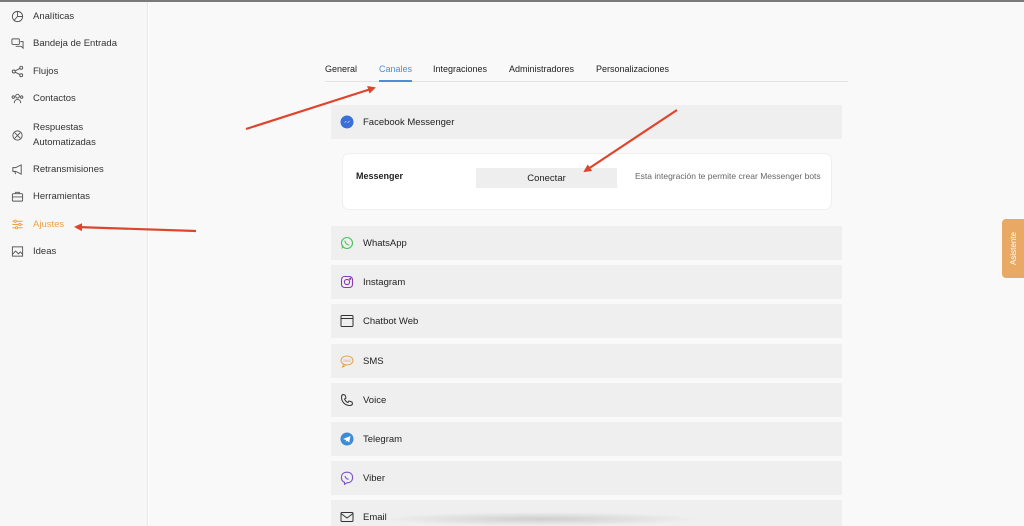  I want to click on sidebar-item-contactos: Contactos, so click(43, 98).